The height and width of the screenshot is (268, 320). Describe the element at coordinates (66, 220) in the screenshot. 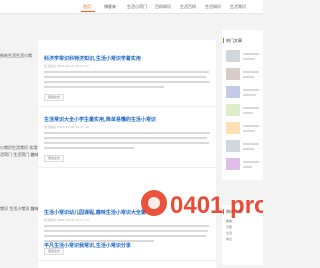

I see `article-meta: 生活常识 2023-02-05 12:17 13` at that location.